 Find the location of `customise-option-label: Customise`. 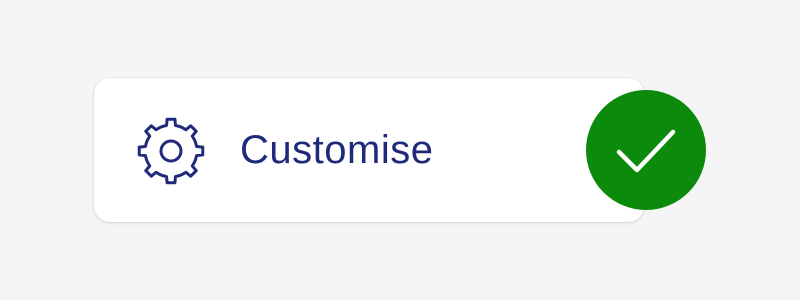

customise-option-label: Customise is located at coordinates (337, 150).